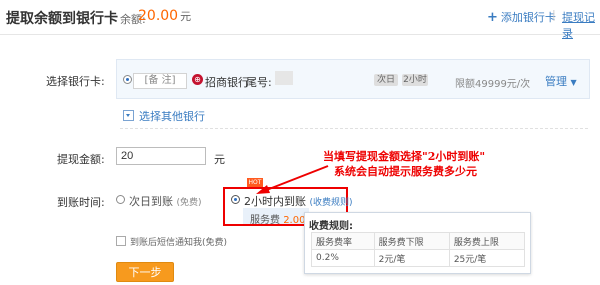  Describe the element at coordinates (331, 226) in the screenshot. I see `fee-rules-title: 收费规则:` at that location.